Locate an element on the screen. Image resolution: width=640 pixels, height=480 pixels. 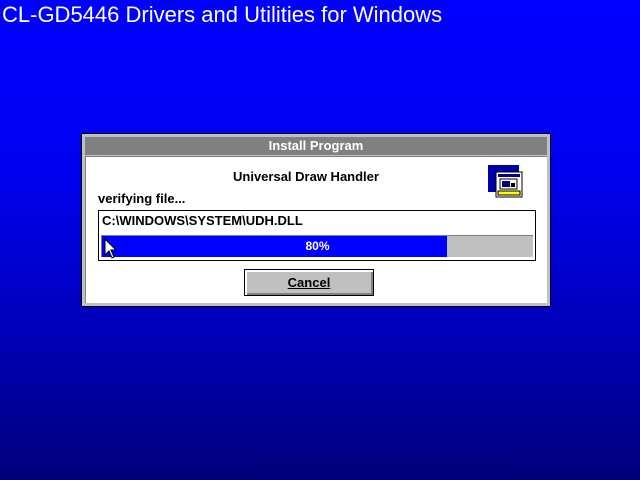
current-file-path: C:\WINDOWS\SYSTEM\UDH.DLL is located at coordinates (202, 220).